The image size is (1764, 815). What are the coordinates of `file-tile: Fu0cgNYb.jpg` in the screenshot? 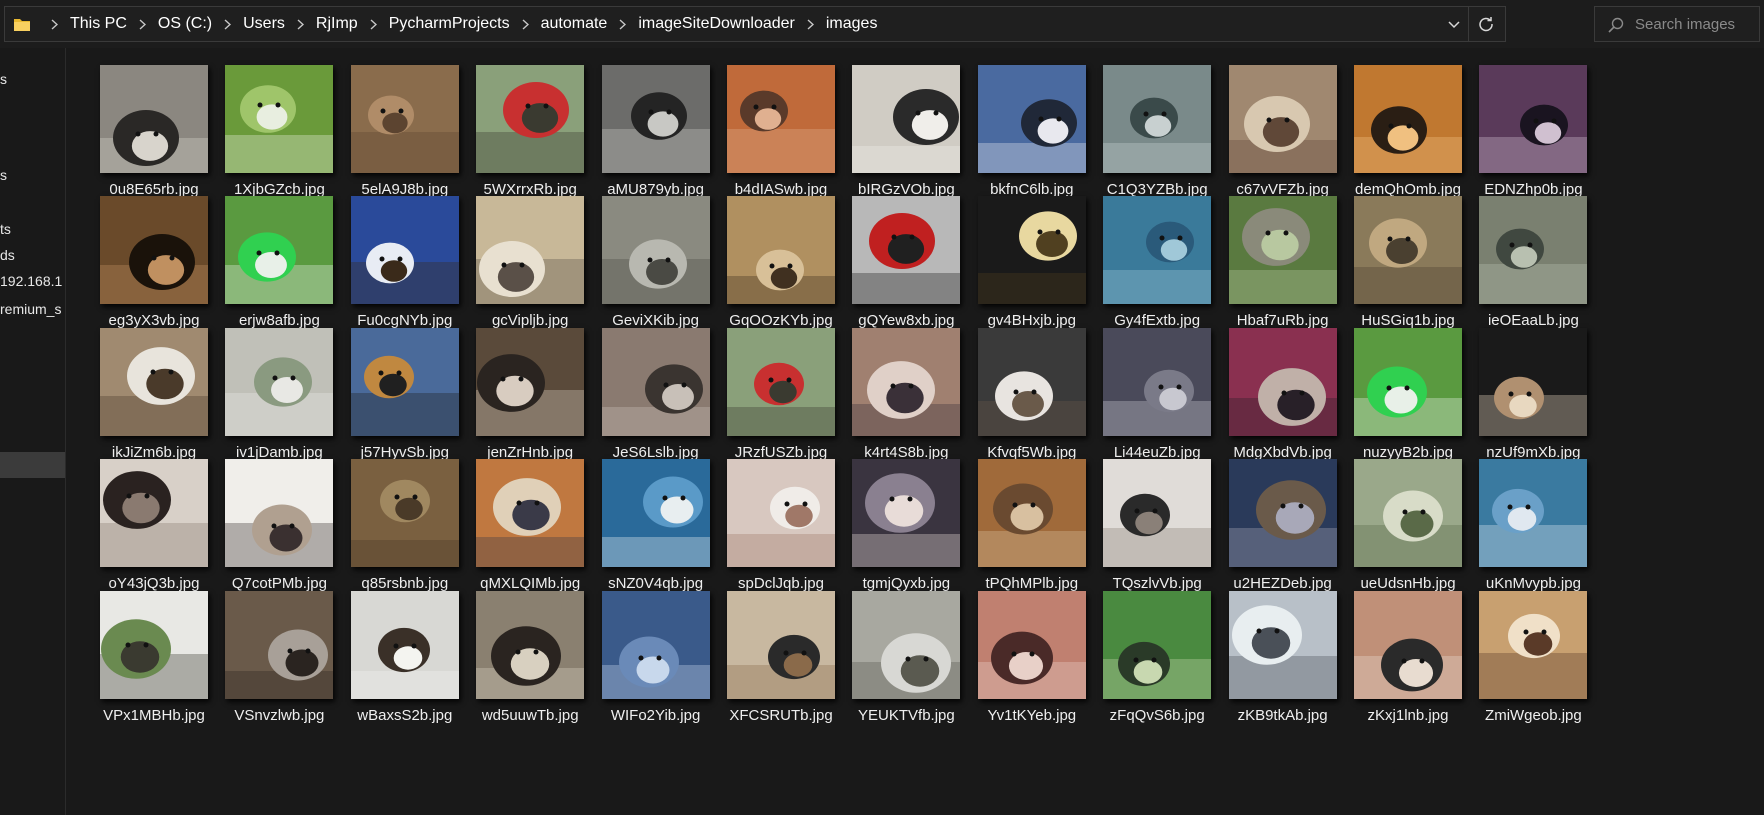 It's located at (395, 254).